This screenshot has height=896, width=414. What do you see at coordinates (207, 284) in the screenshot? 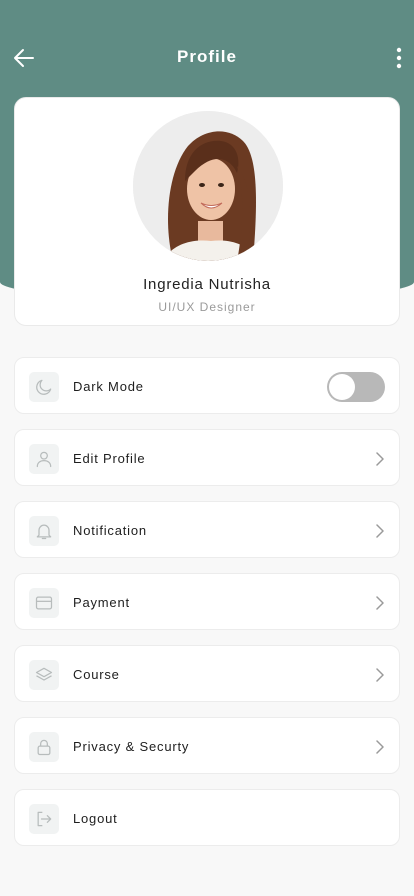
I see `profile-name: Ingredia Nutrisha` at bounding box center [207, 284].